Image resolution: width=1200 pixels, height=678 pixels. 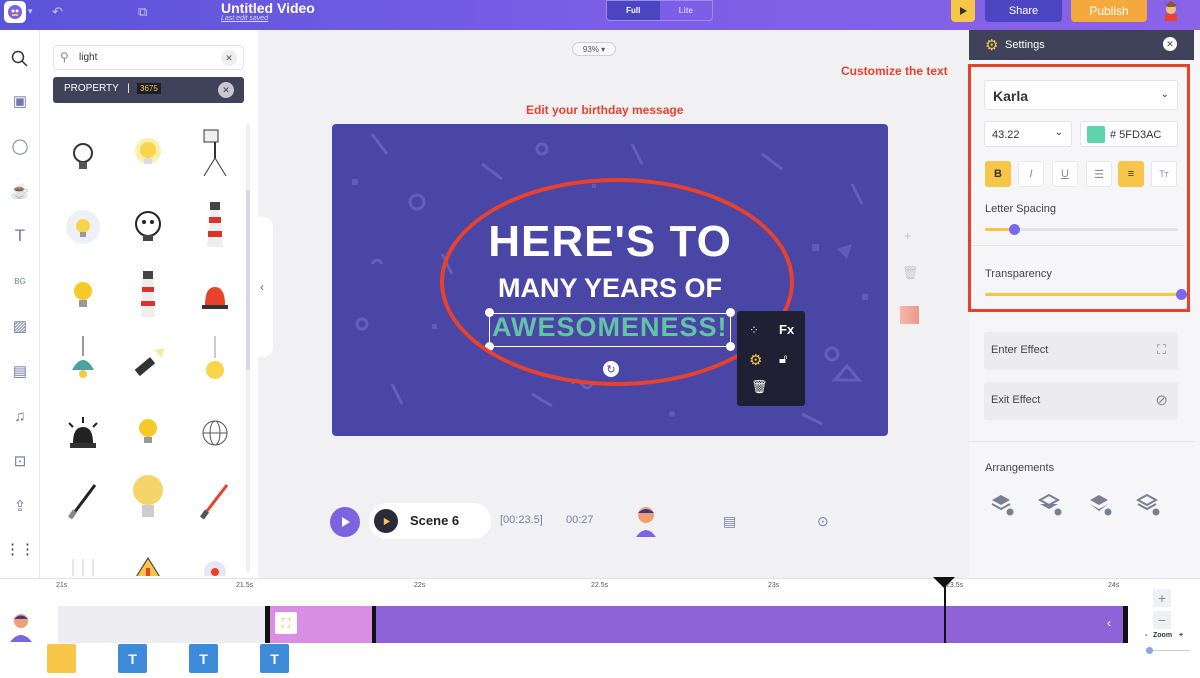 What do you see at coordinates (963, 11) in the screenshot?
I see `preview-play-button` at bounding box center [963, 11].